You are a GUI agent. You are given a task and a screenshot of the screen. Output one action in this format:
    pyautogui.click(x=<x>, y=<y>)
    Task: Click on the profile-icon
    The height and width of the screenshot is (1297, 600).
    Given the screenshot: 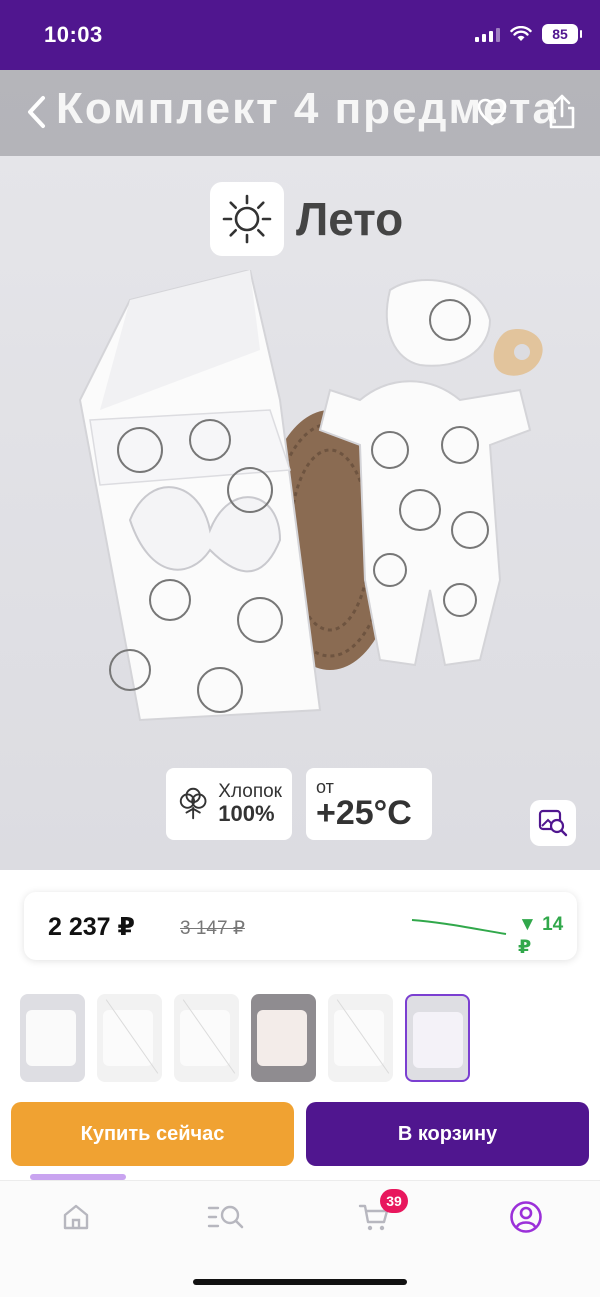 What is the action you would take?
    pyautogui.click(x=526, y=1217)
    